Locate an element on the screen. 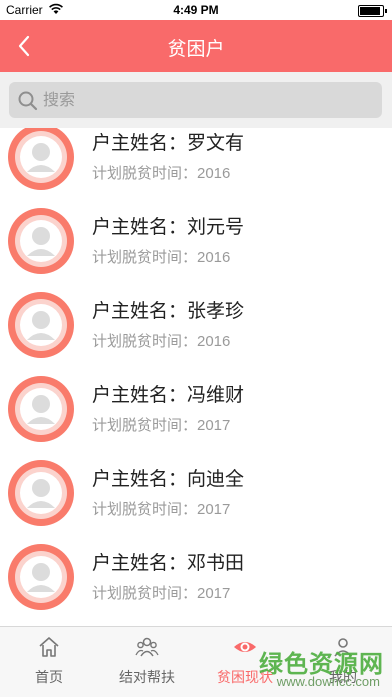 Image resolution: width=392 pixels, height=697 pixels. householder-name: 户主姓名：张孝珍 is located at coordinates (168, 311).